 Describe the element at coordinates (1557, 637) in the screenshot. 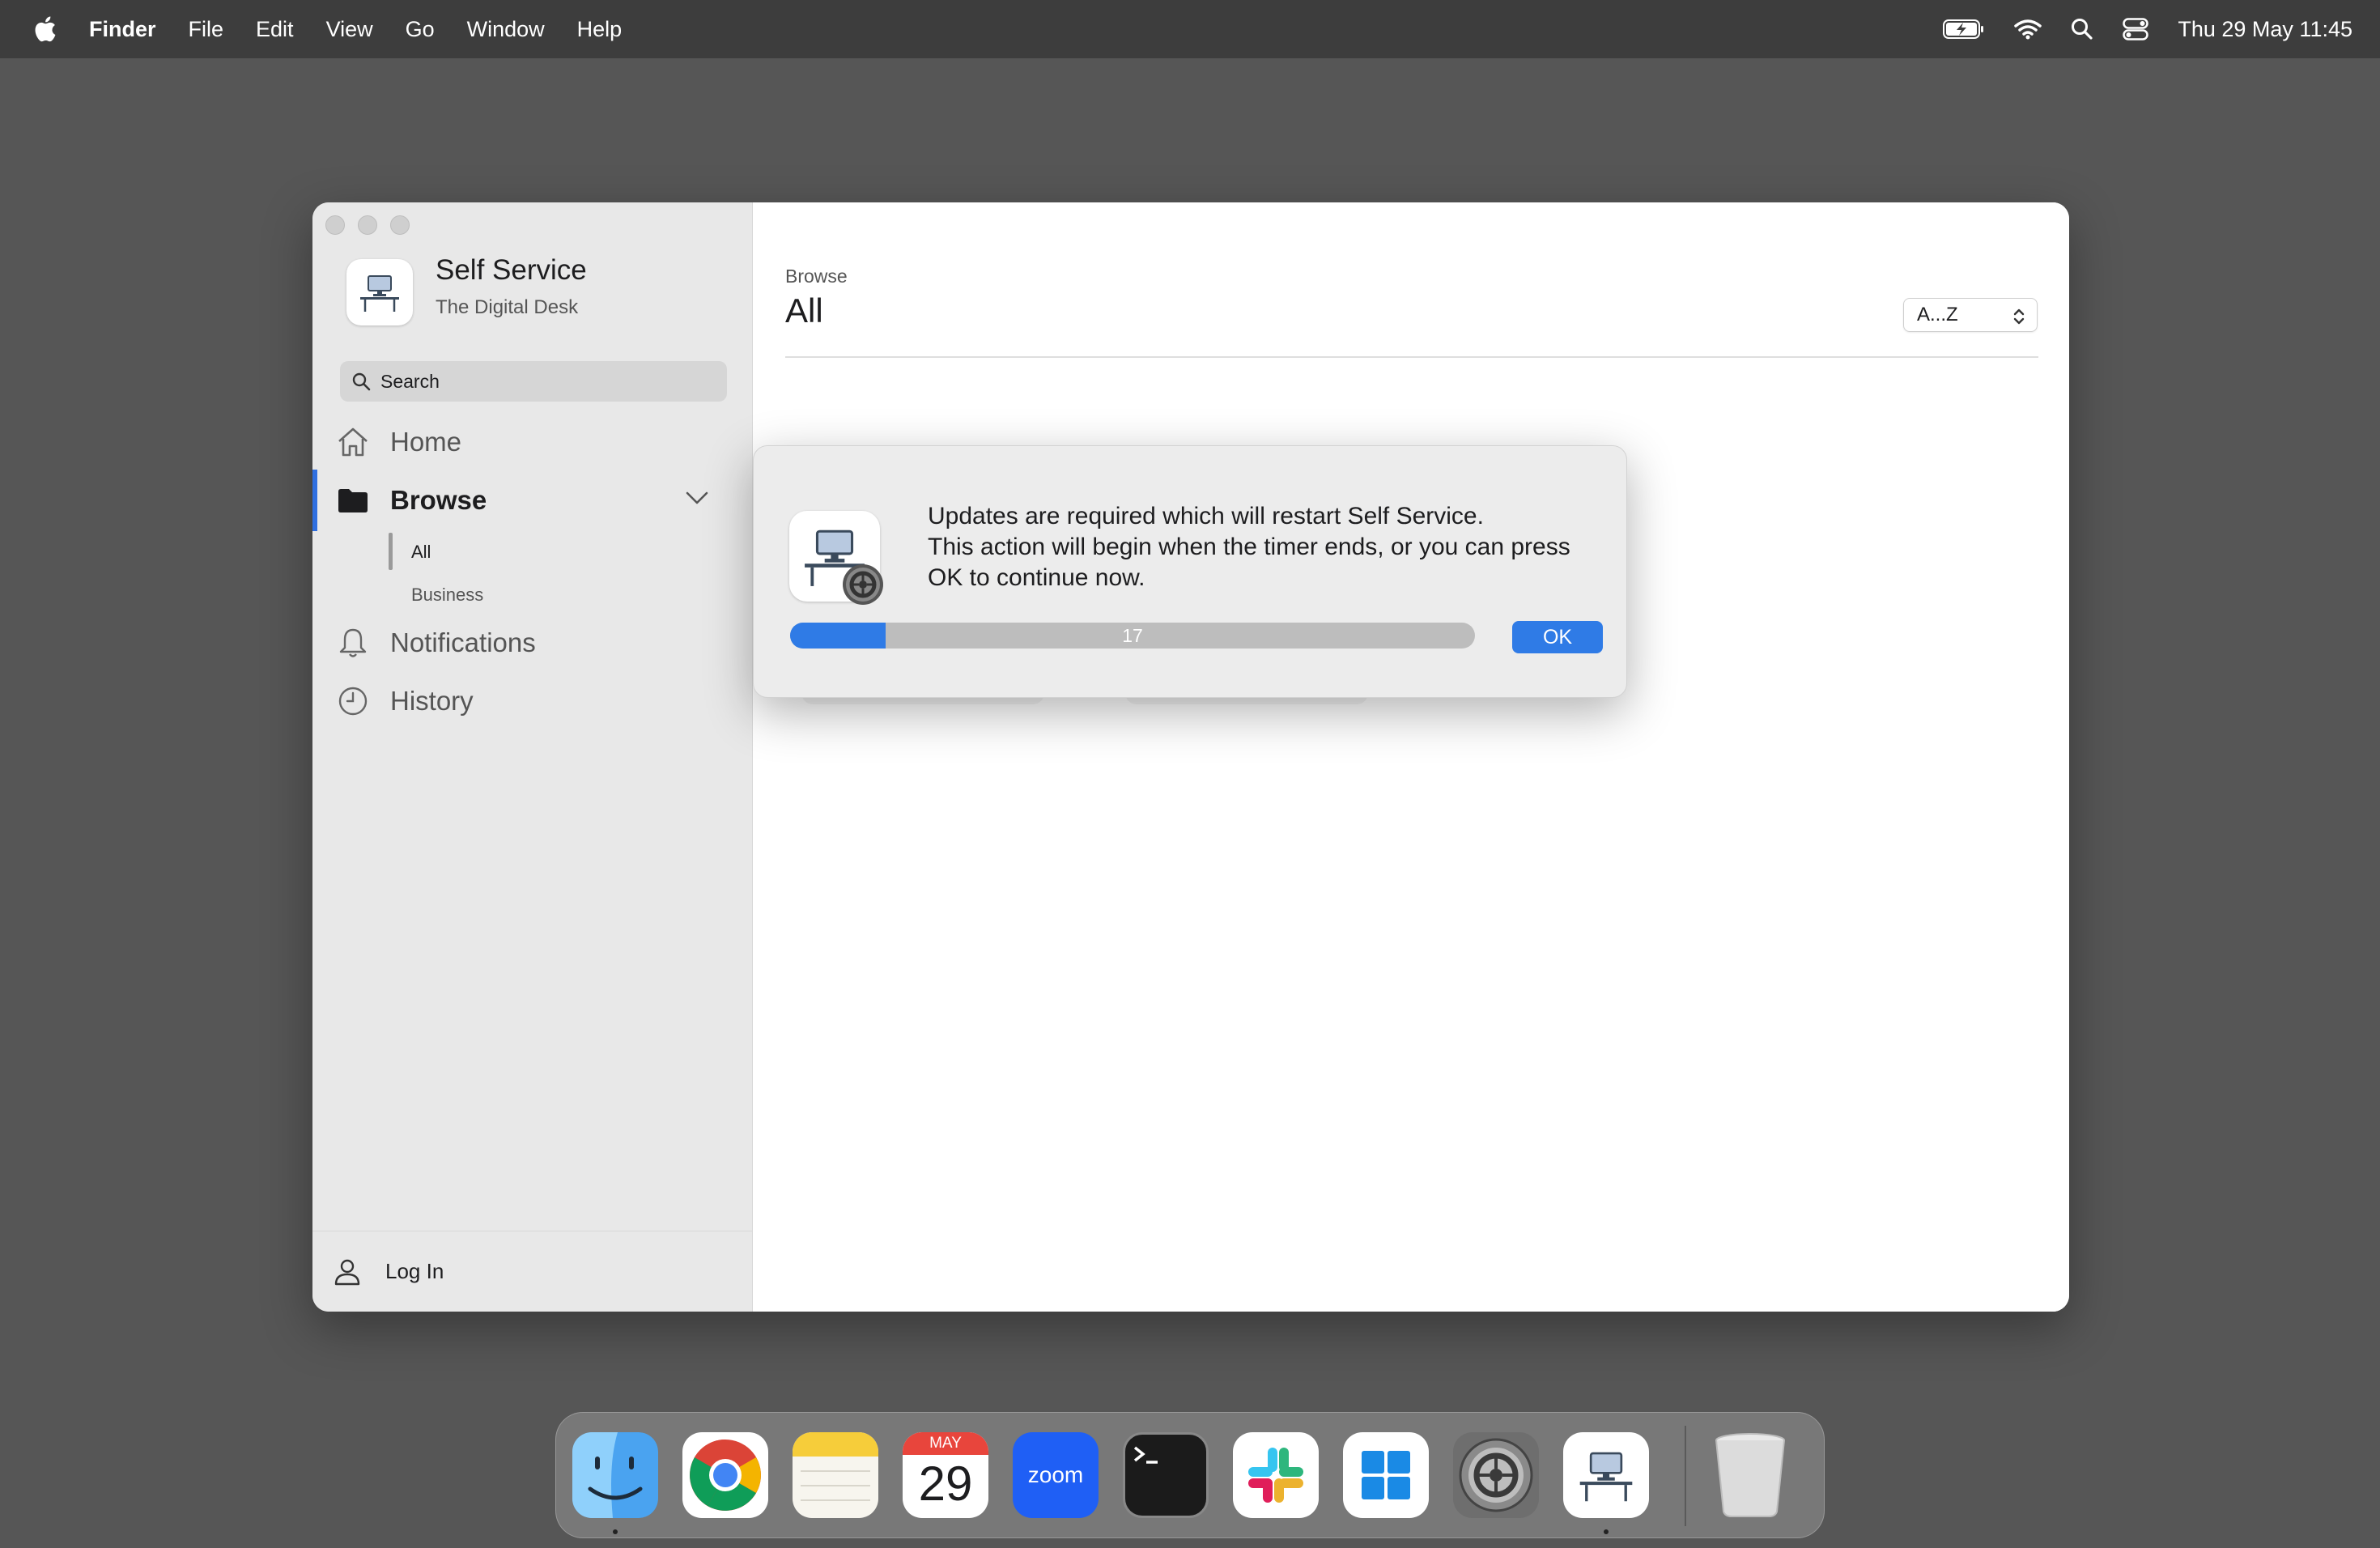

I see `ok-button: OK` at that location.